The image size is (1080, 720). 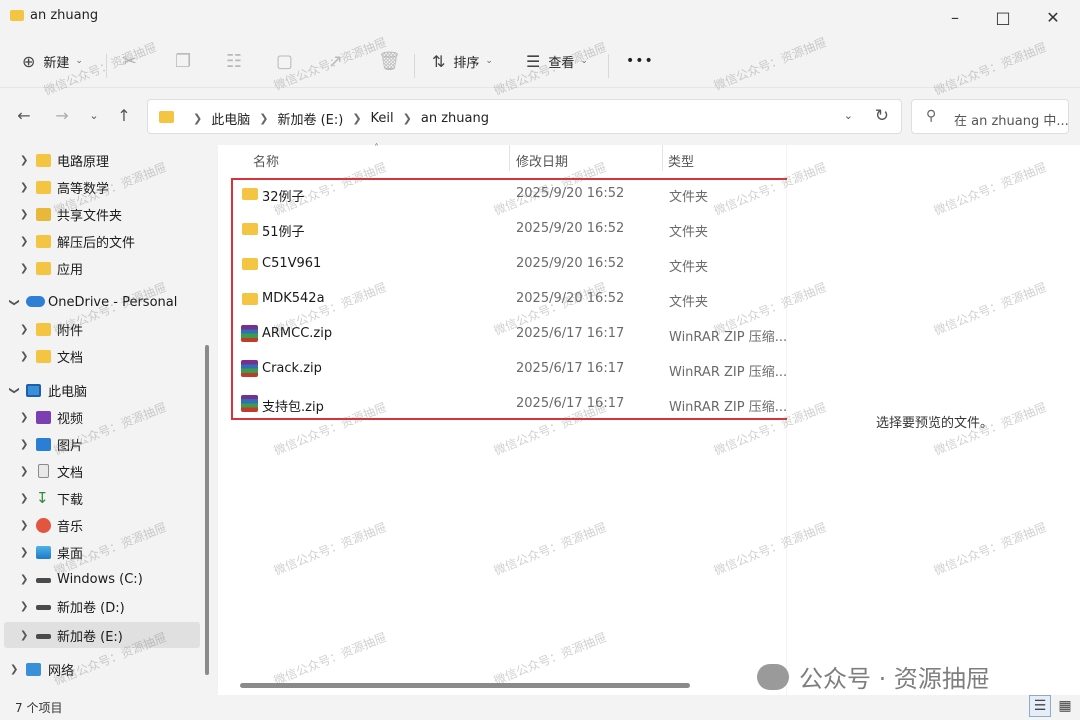 I want to click on sidebar-item: ❯ 解压后的文件, so click(x=100, y=241).